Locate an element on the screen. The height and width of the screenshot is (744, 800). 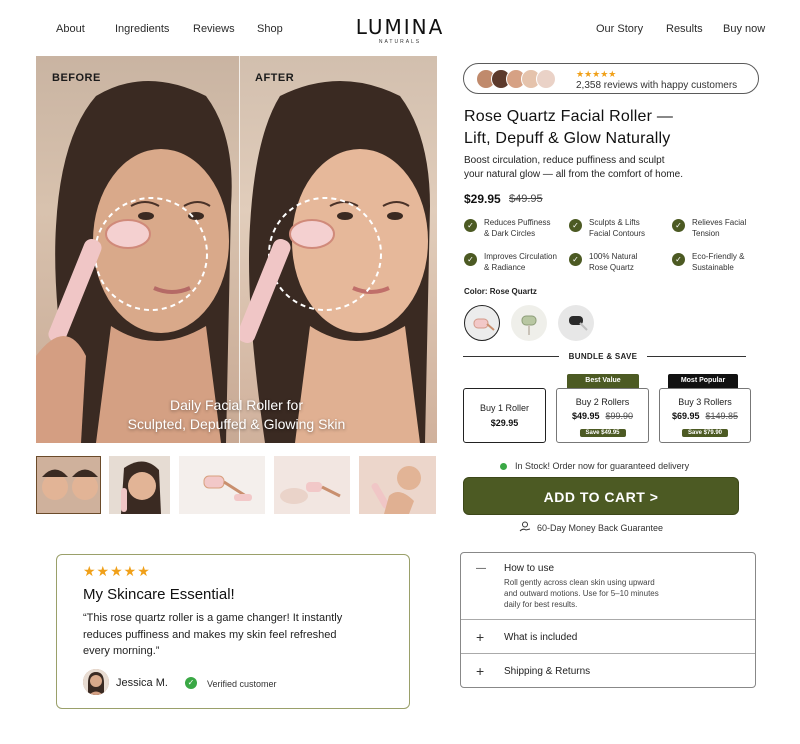
bundle-option-3: Buy 3 Rollers $69.95 $149.85 Save $79.90 is located at coordinates (705, 415).